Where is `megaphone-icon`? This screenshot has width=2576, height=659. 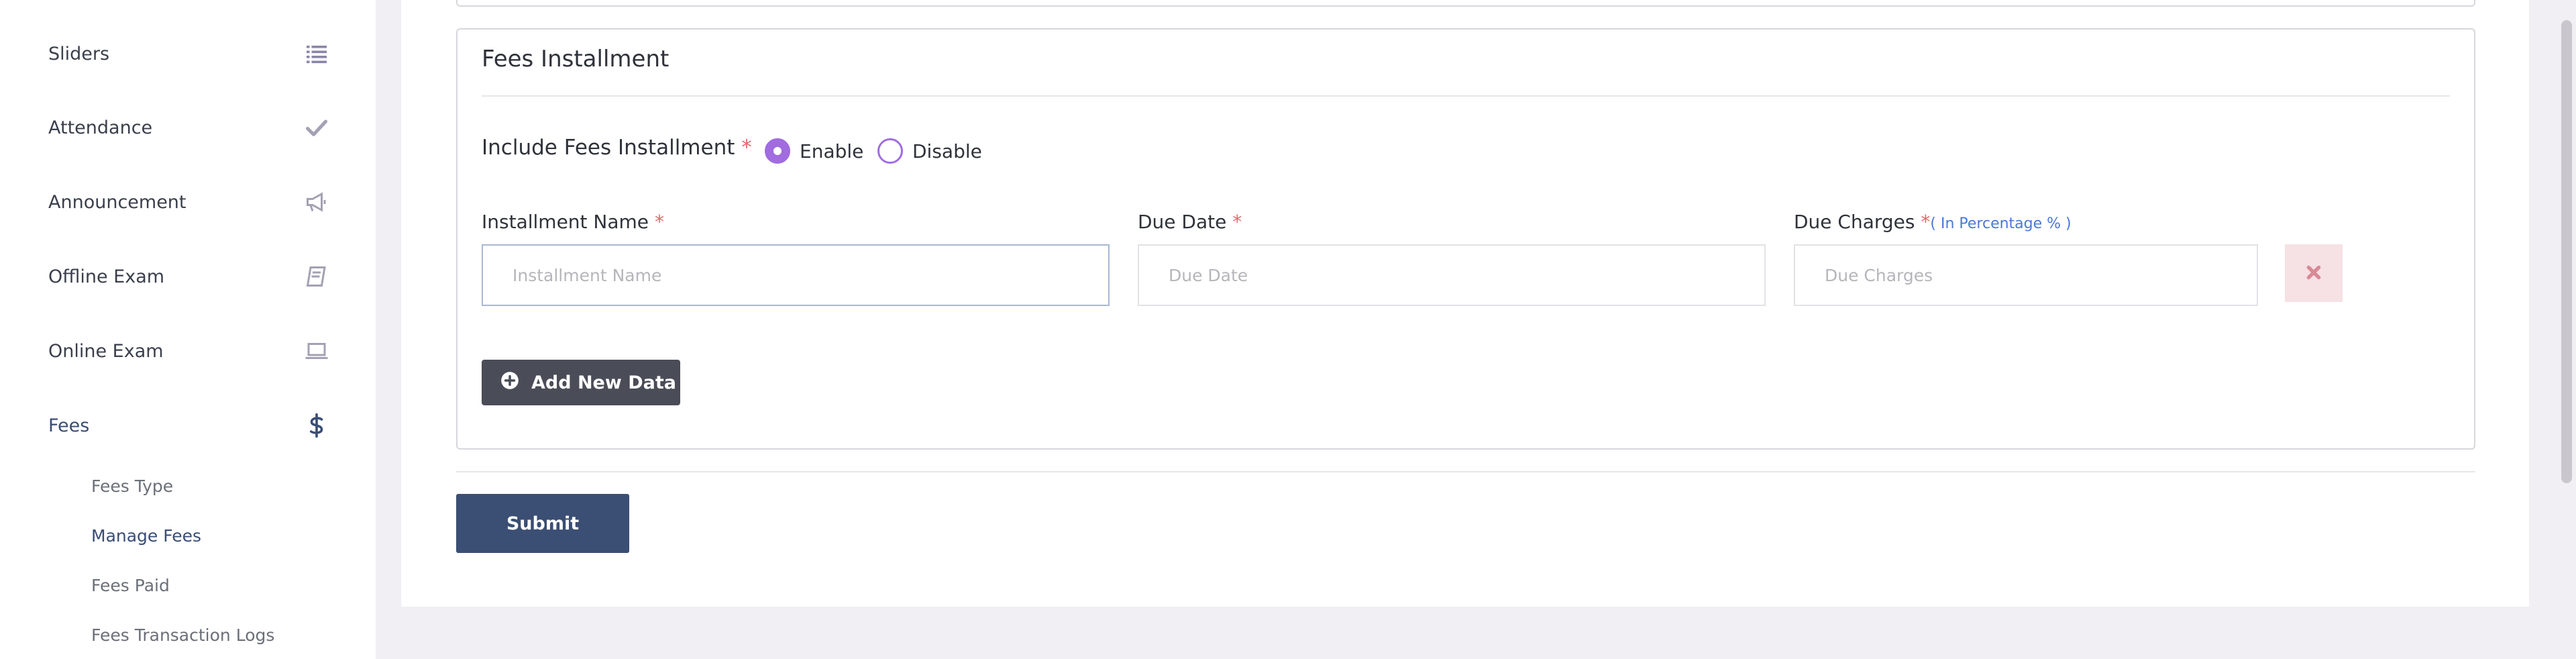
megaphone-icon is located at coordinates (316, 202).